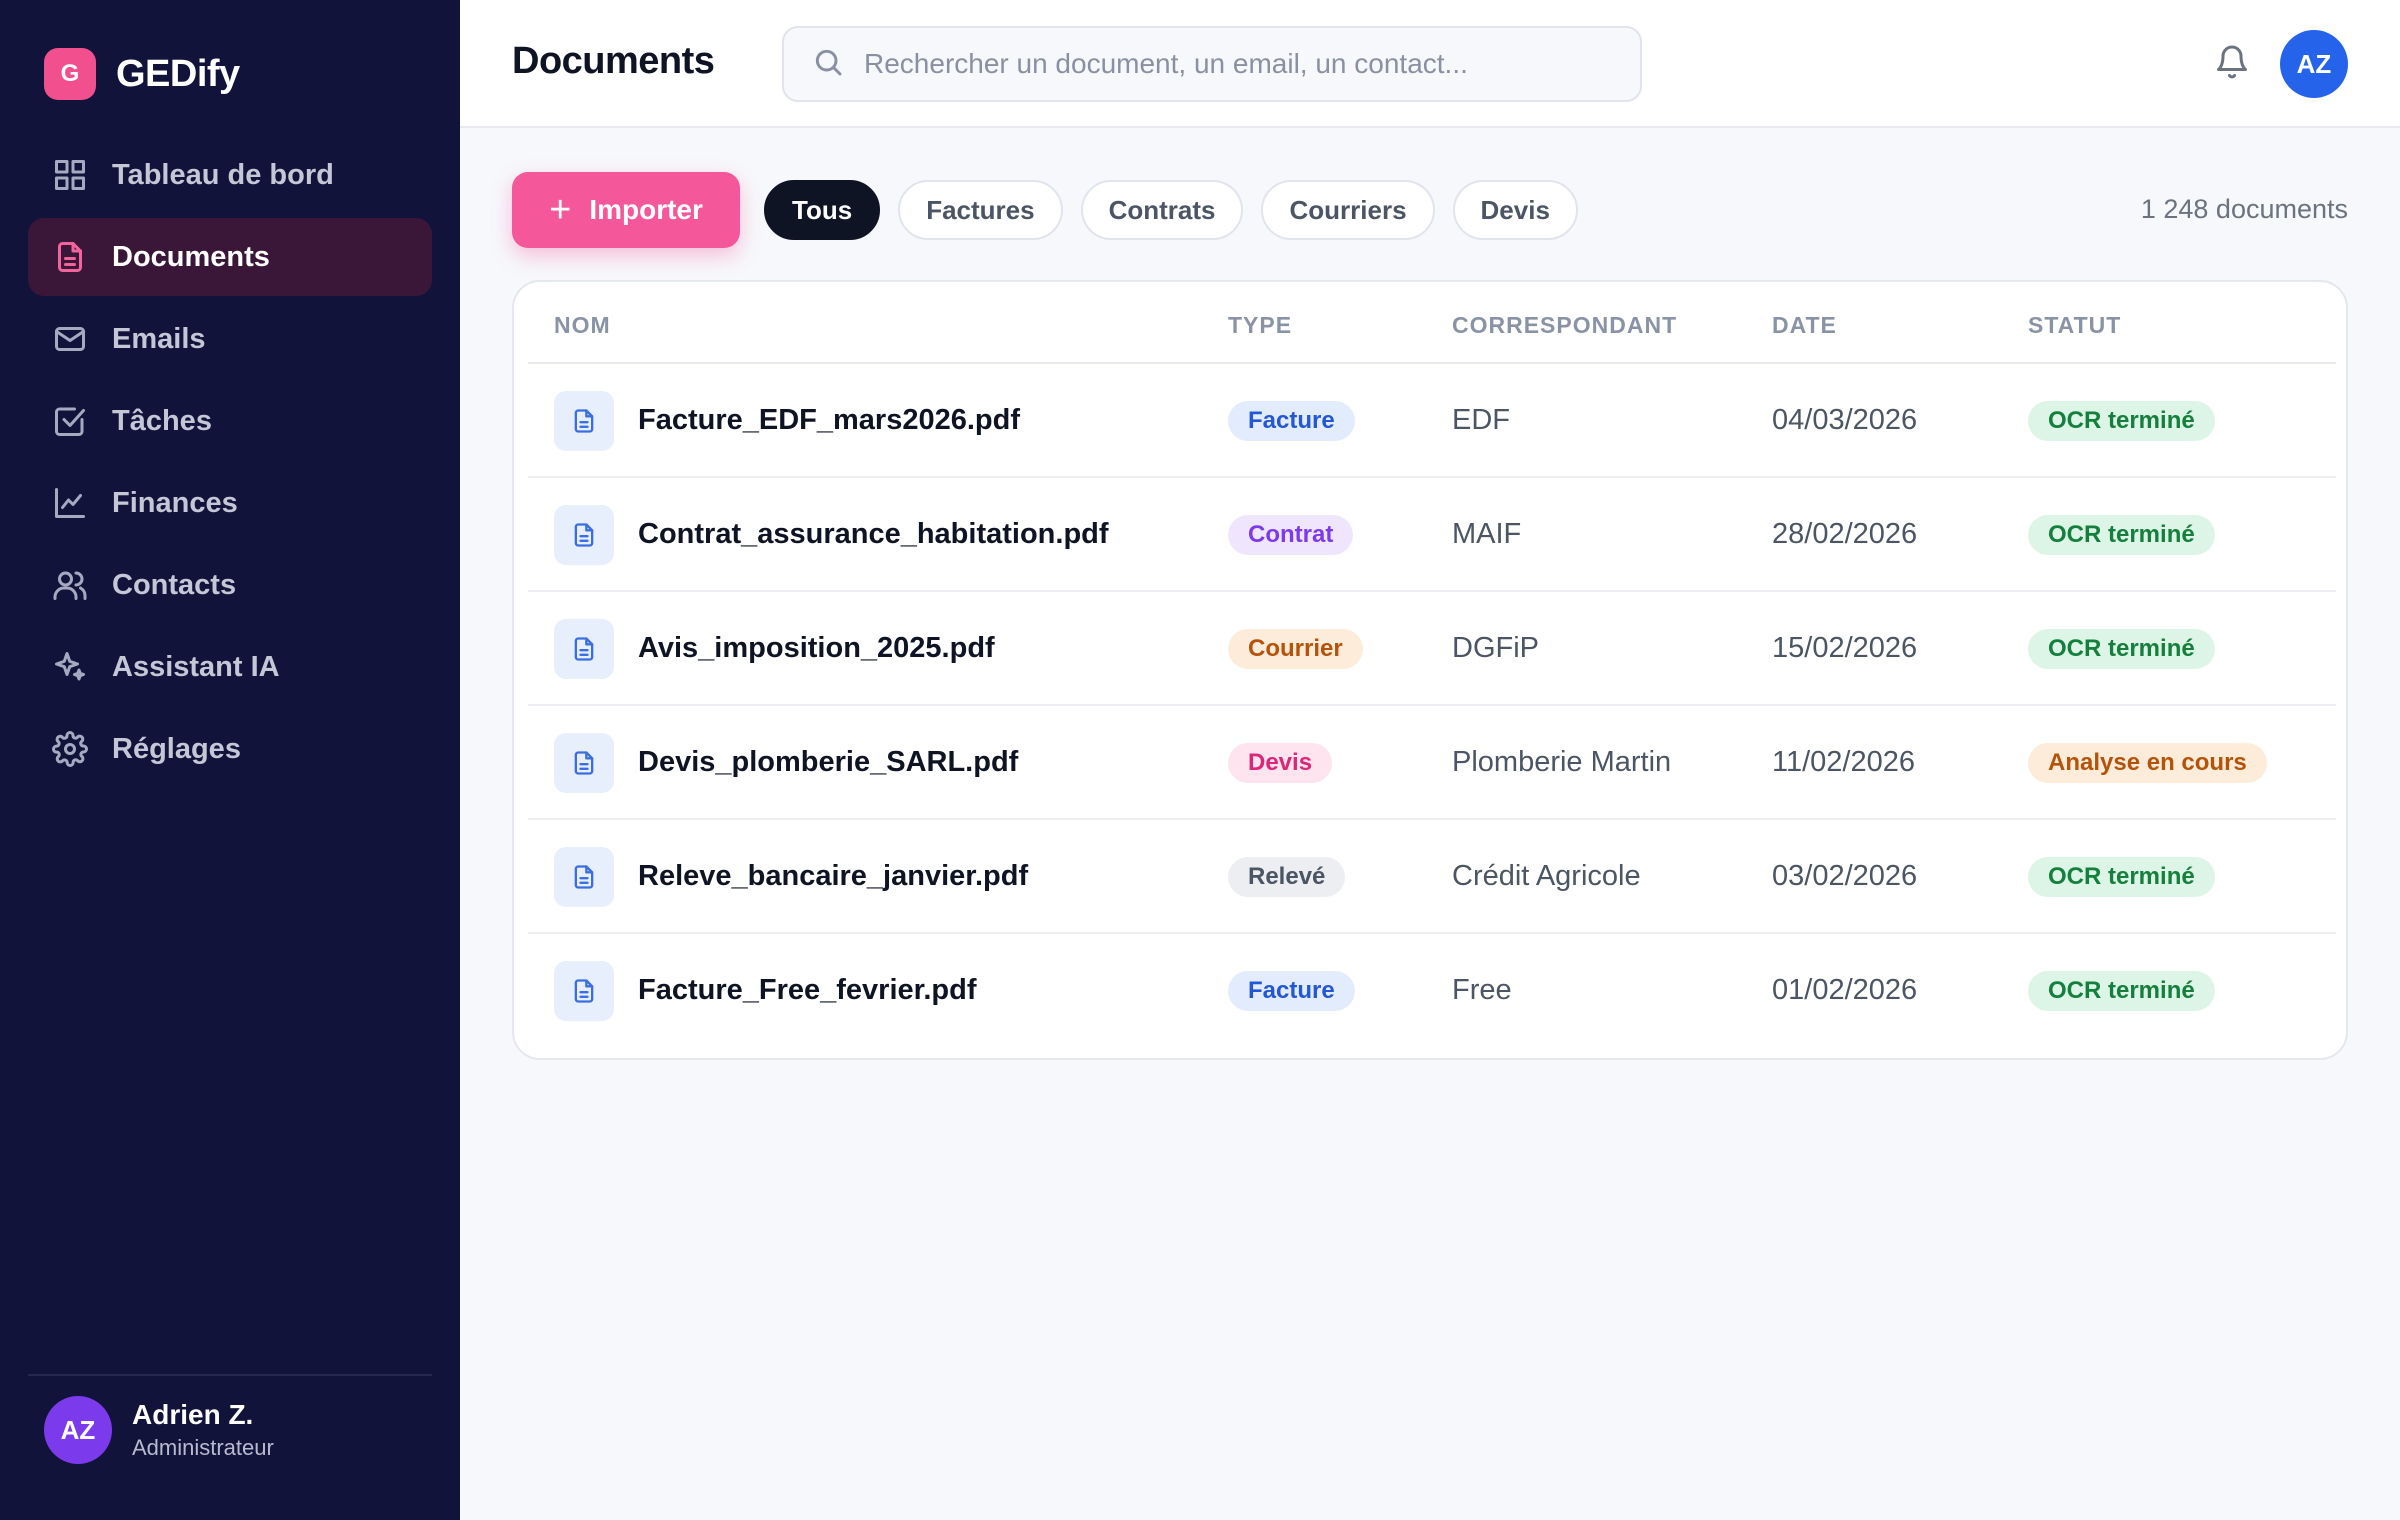 The width and height of the screenshot is (2400, 1520). What do you see at coordinates (1845, 648) in the screenshot?
I see `document-date: 15/02/2026` at bounding box center [1845, 648].